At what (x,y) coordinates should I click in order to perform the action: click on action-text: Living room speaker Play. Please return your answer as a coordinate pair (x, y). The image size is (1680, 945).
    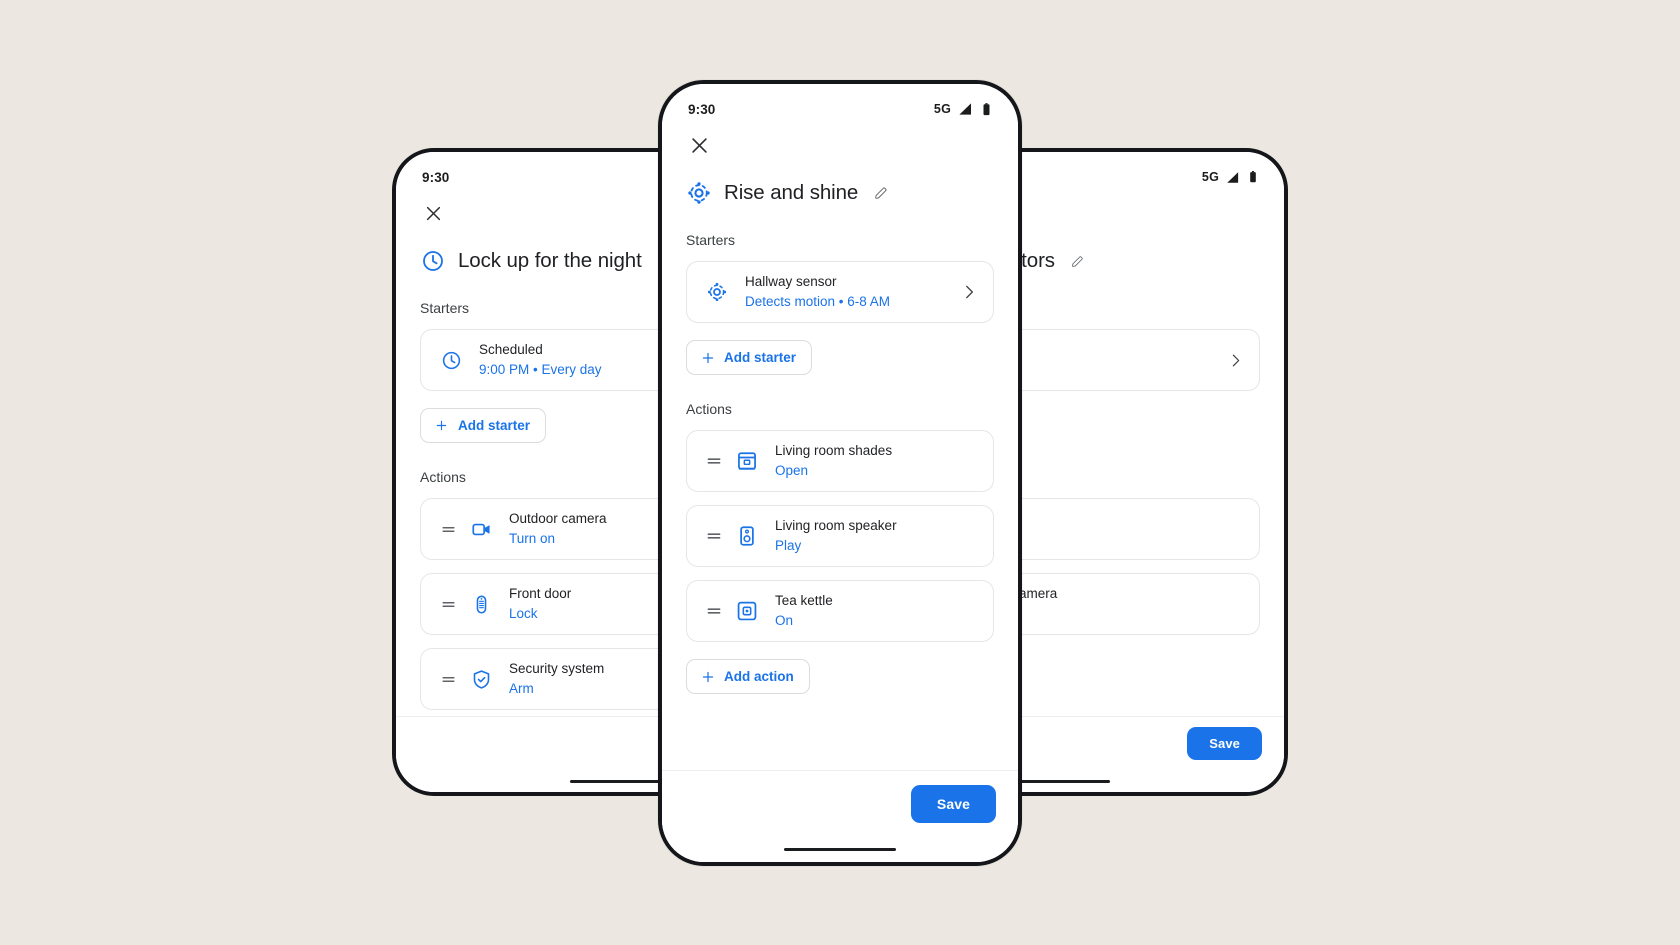
    Looking at the image, I should click on (877, 535).